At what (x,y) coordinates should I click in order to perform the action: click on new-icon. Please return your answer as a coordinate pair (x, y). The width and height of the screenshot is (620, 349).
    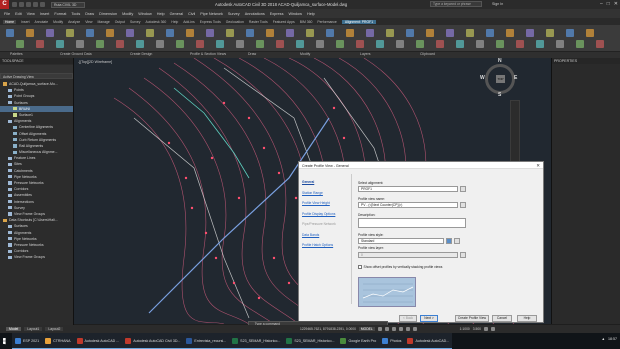
    Looking at the image, I should click on (14, 4).